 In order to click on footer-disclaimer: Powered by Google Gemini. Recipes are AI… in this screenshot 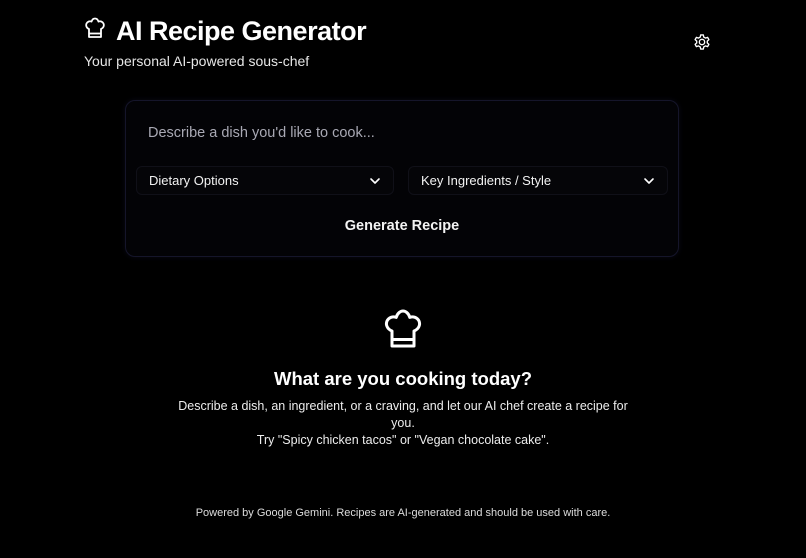, I will do `click(403, 513)`.